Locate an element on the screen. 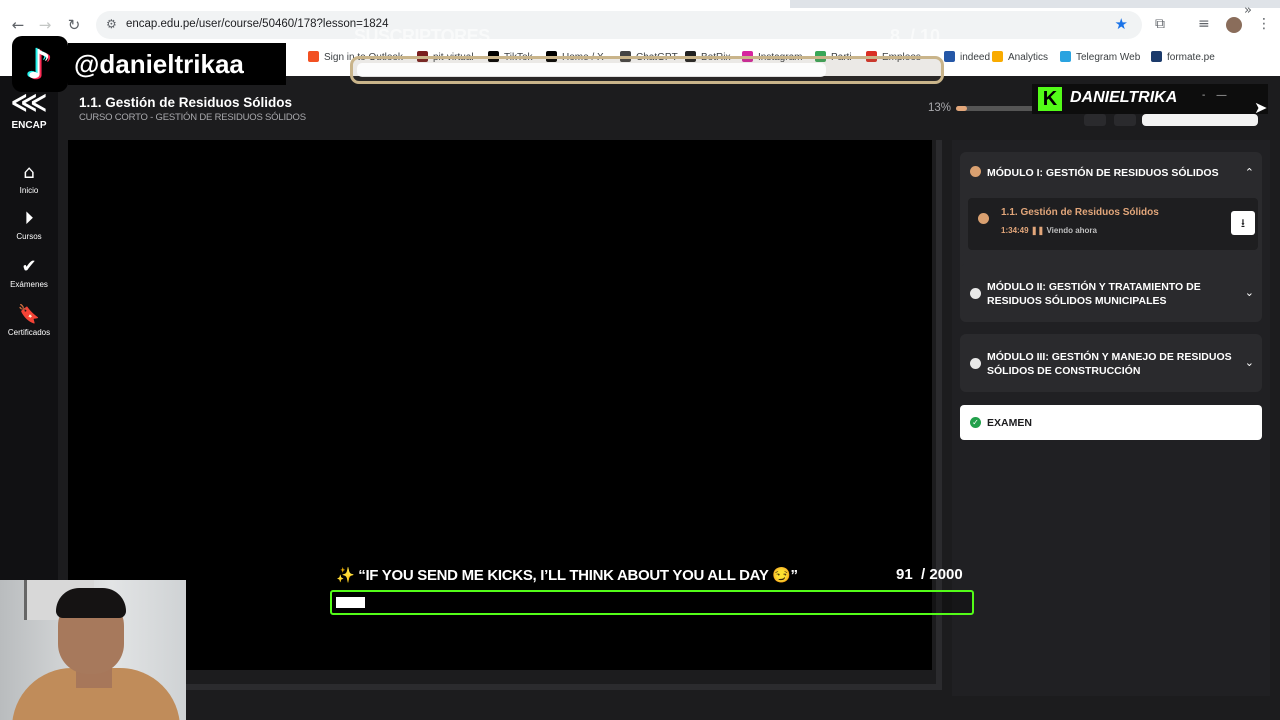 This screenshot has height=720, width=1280. kick-goal-fill is located at coordinates (350, 602).